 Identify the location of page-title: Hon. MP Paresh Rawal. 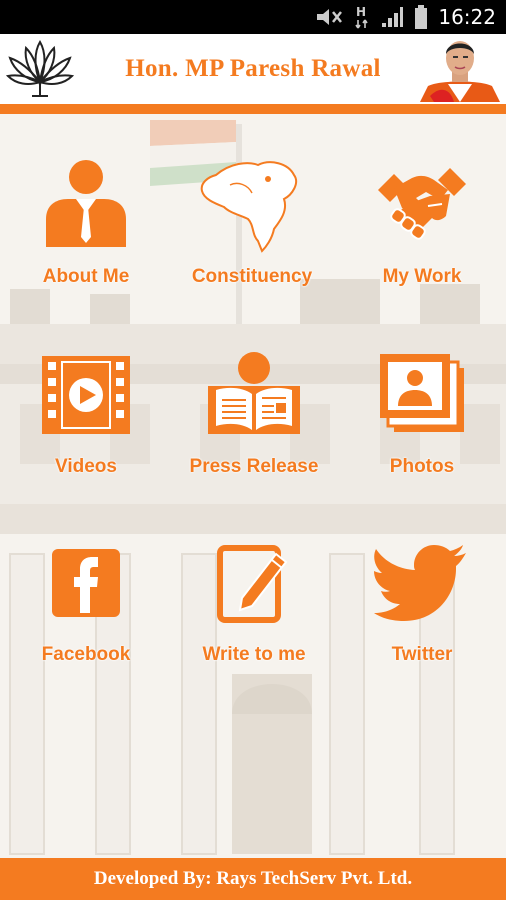
(253, 68).